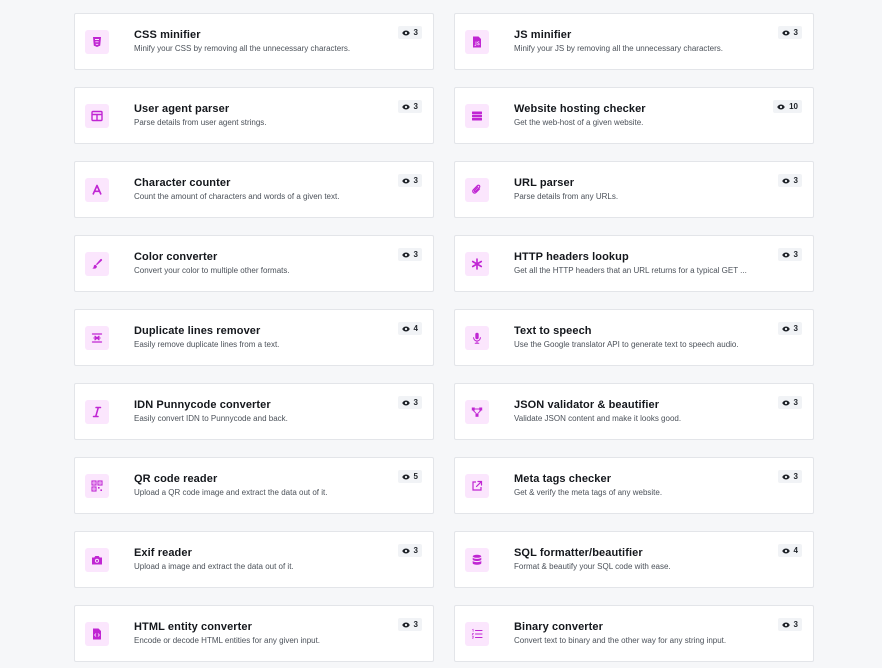 The width and height of the screenshot is (882, 668). I want to click on external-link-icon, so click(477, 486).